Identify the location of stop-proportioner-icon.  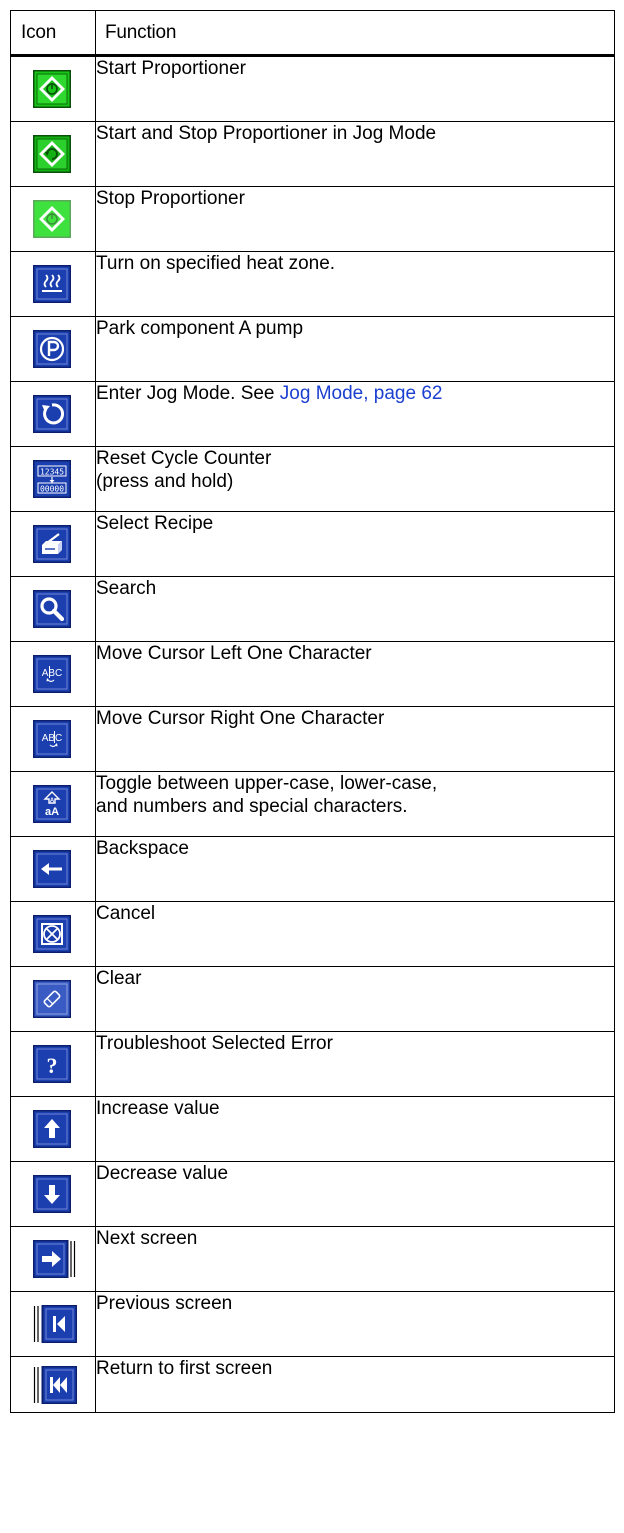
(52, 219).